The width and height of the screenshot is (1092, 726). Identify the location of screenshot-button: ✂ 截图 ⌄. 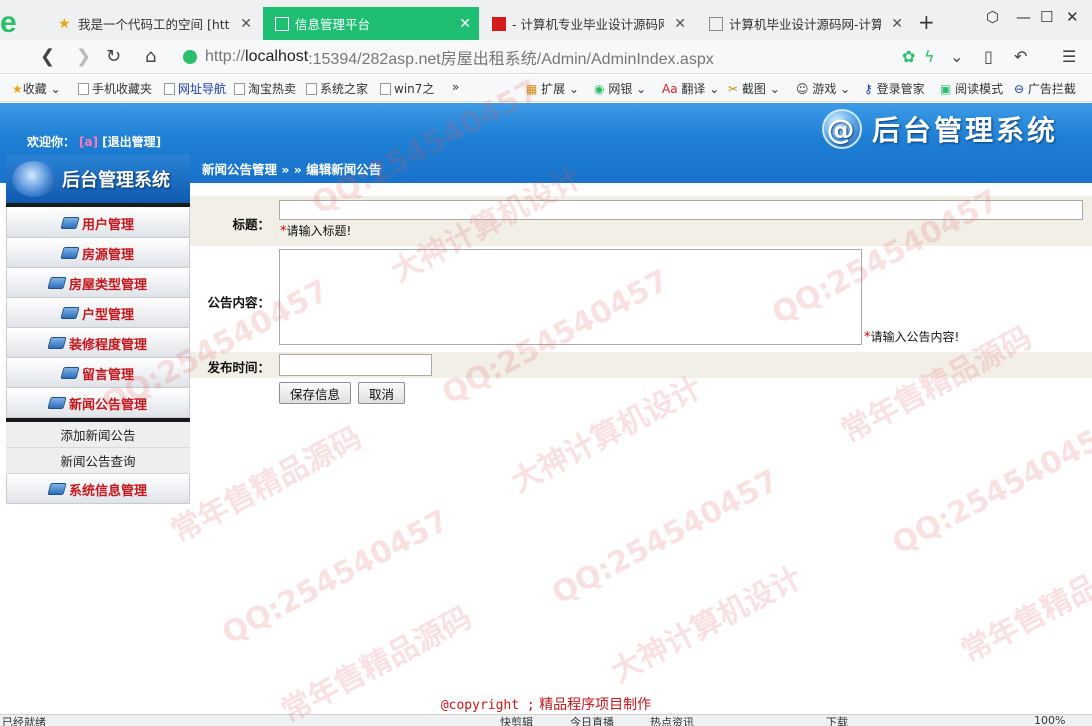
(754, 88).